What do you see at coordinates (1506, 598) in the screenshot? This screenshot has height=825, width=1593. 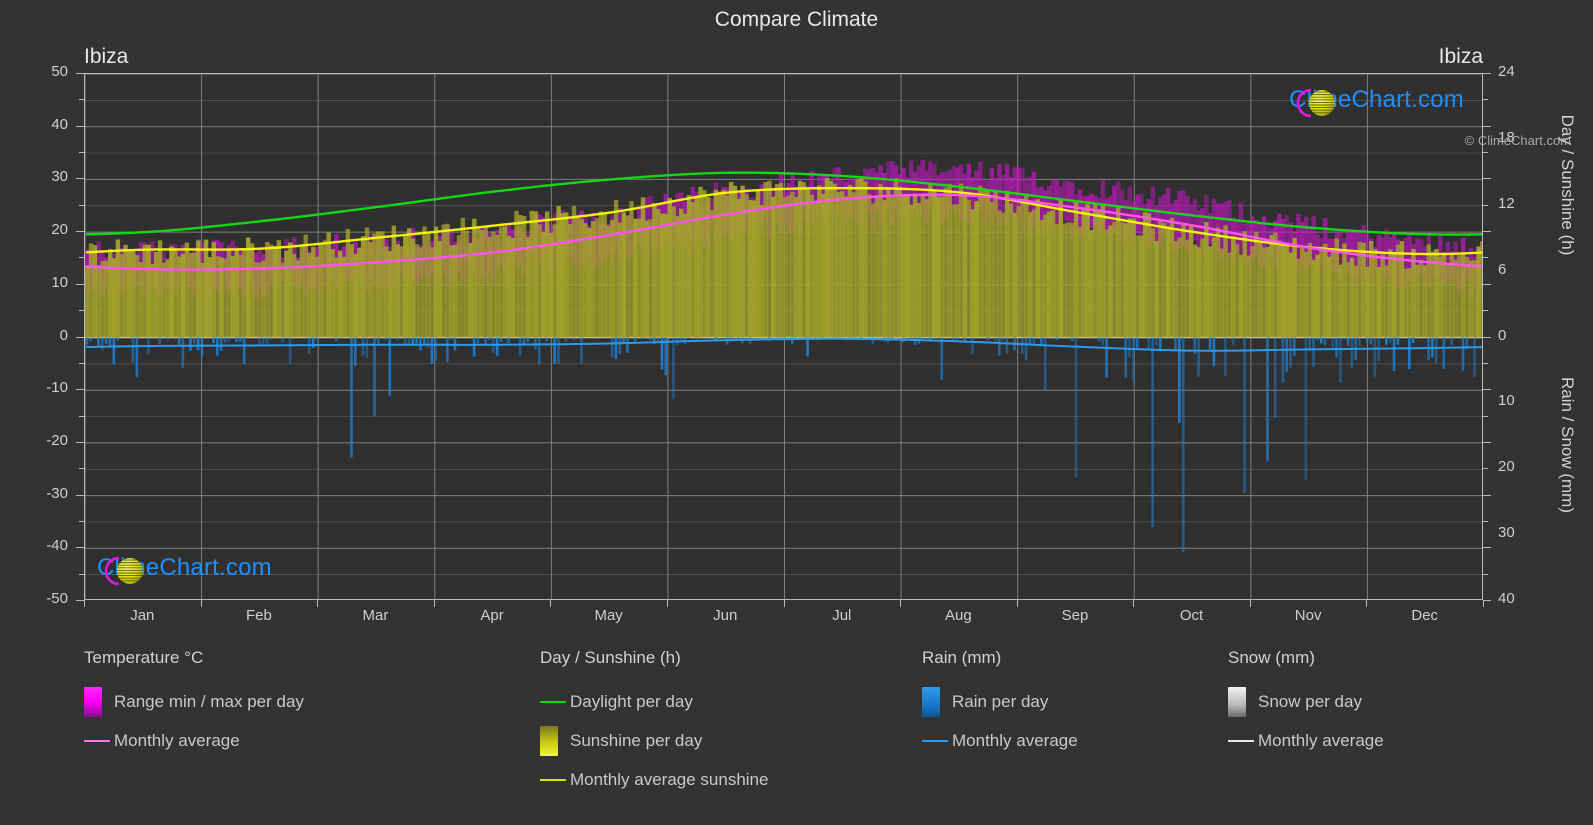 I see `y-axis-right-bottom-tick-label: 40` at bounding box center [1506, 598].